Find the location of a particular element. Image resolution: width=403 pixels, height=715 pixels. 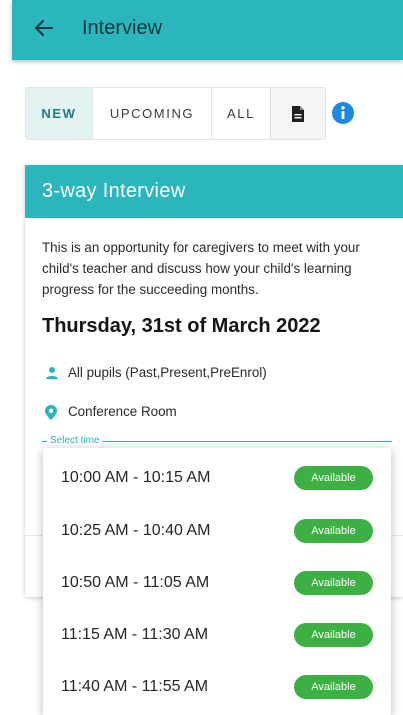

info-icon is located at coordinates (343, 113).